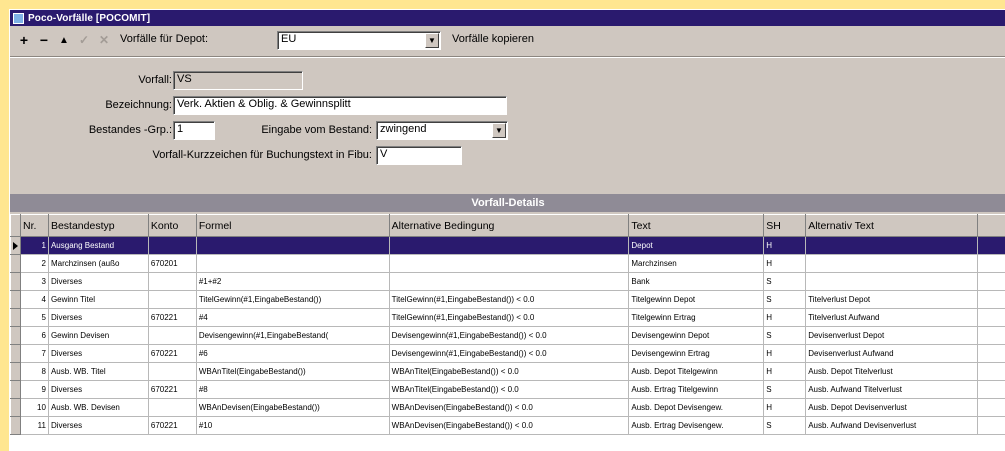  What do you see at coordinates (172, 226) in the screenshot?
I see `column-header: Konto` at bounding box center [172, 226].